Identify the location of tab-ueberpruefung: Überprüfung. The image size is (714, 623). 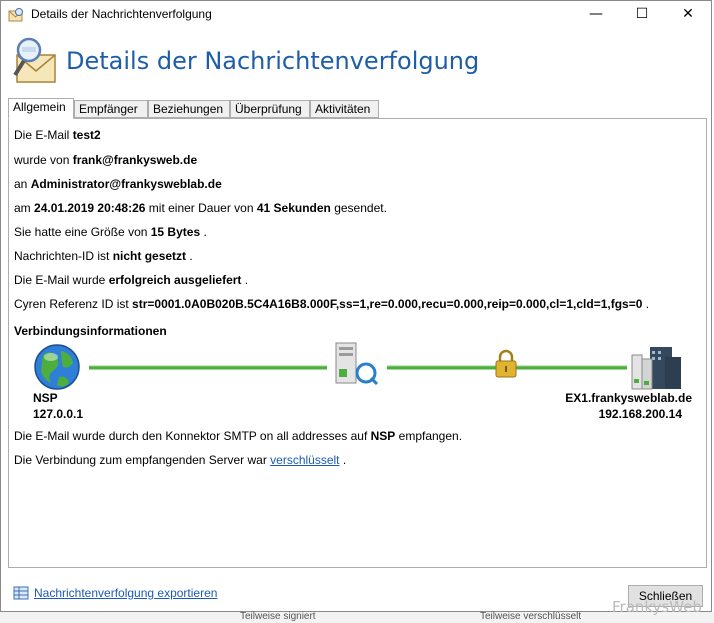
(270, 109).